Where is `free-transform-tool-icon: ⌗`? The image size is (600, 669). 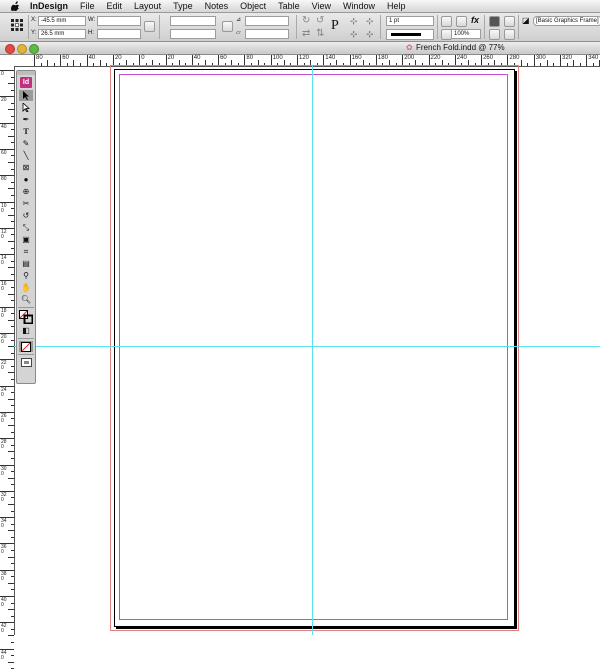 free-transform-tool-icon: ⌗ is located at coordinates (26, 251).